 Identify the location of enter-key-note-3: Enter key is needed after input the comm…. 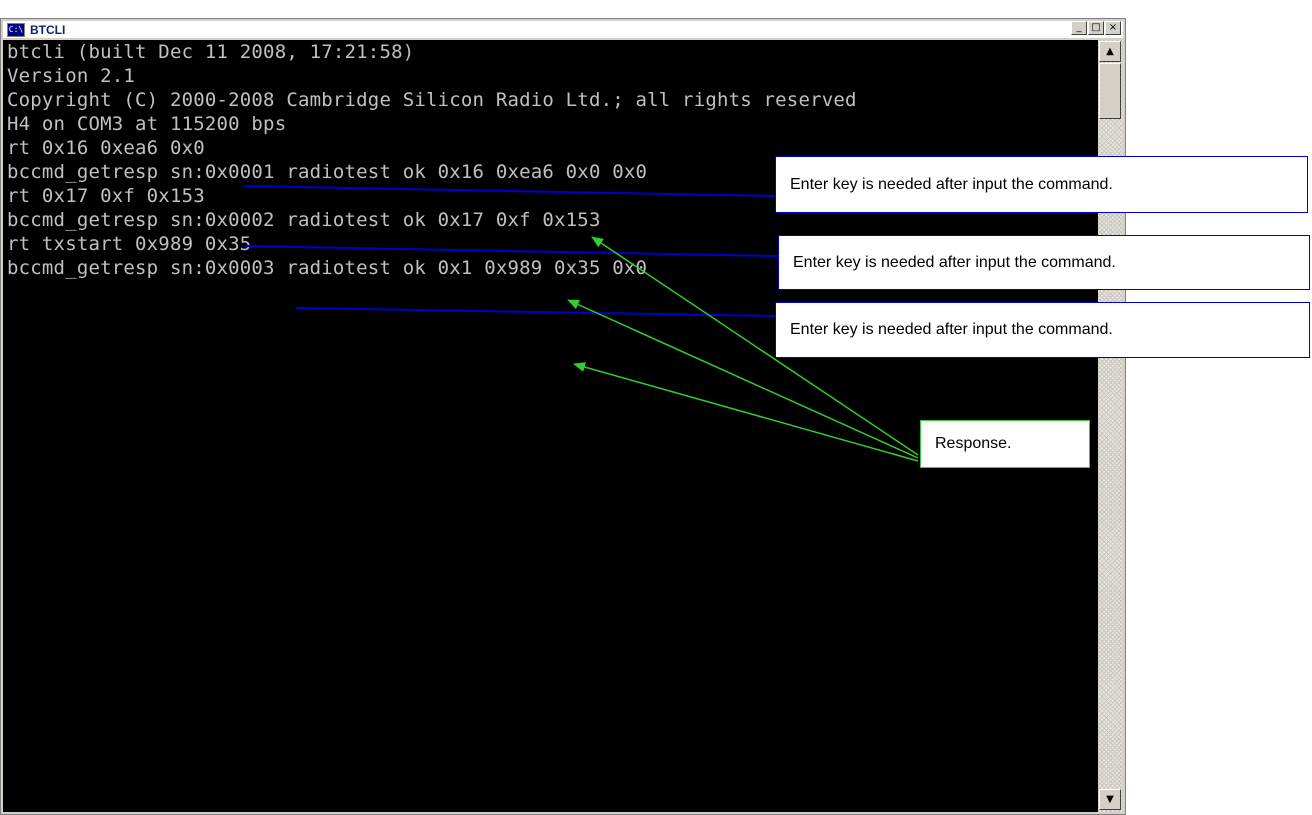
(1042, 330).